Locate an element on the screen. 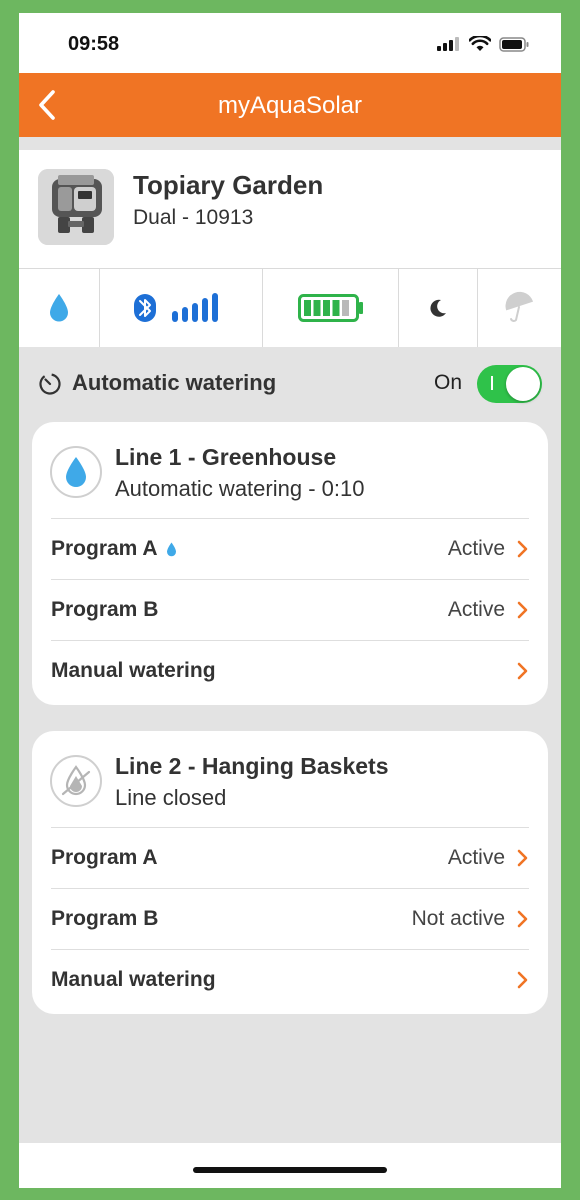 The width and height of the screenshot is (580, 1200). device-image is located at coordinates (76, 207).